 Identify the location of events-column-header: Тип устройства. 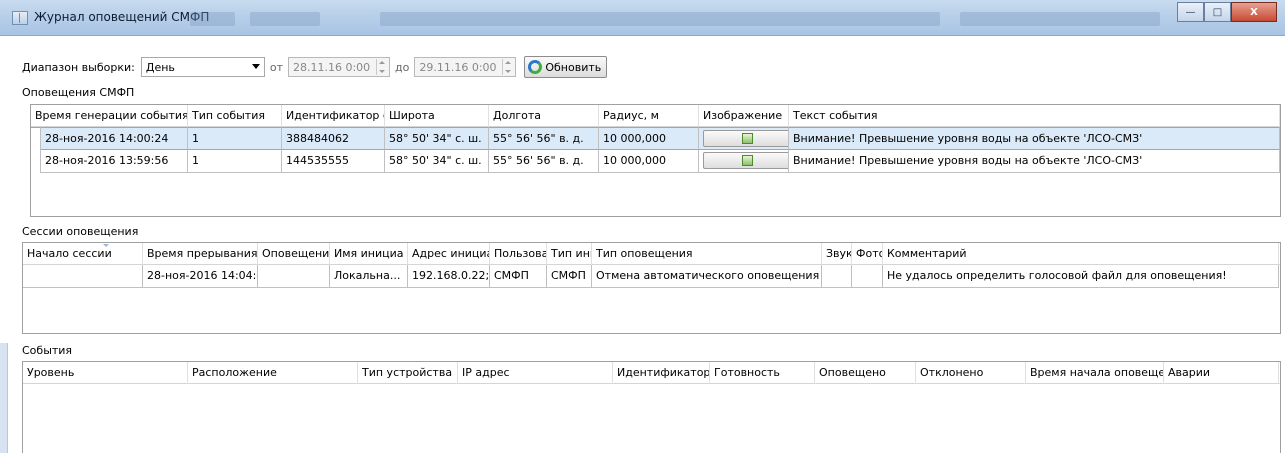
(408, 373).